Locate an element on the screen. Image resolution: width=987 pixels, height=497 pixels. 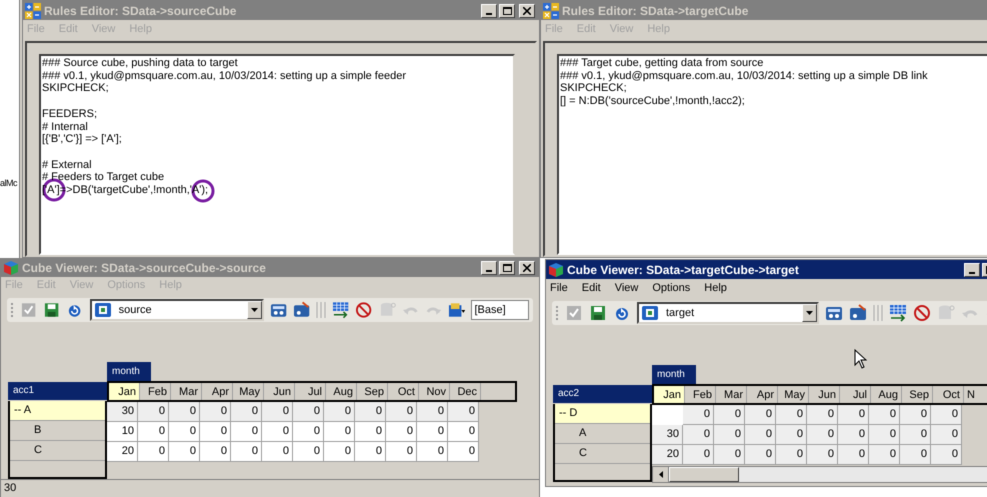
row-header: -- D is located at coordinates (602, 414).